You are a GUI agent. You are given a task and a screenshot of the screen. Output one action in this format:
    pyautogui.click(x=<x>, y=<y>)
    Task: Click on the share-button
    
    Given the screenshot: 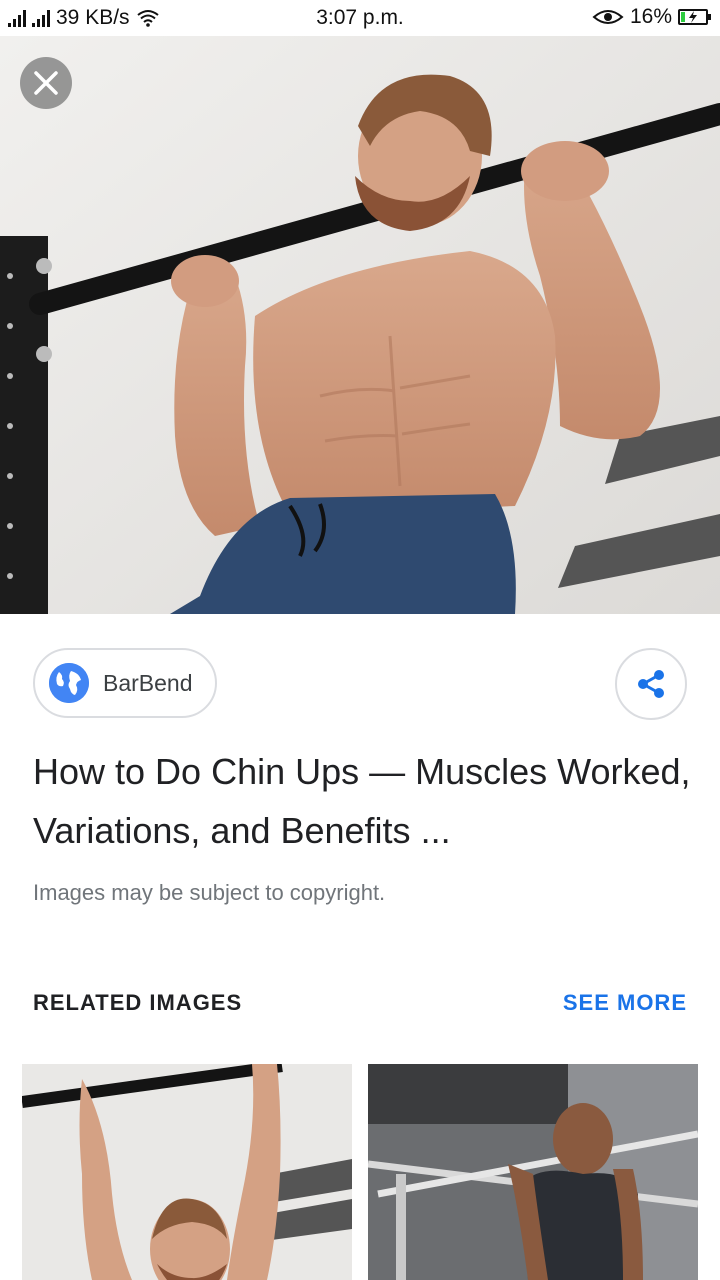 What is the action you would take?
    pyautogui.click(x=651, y=684)
    